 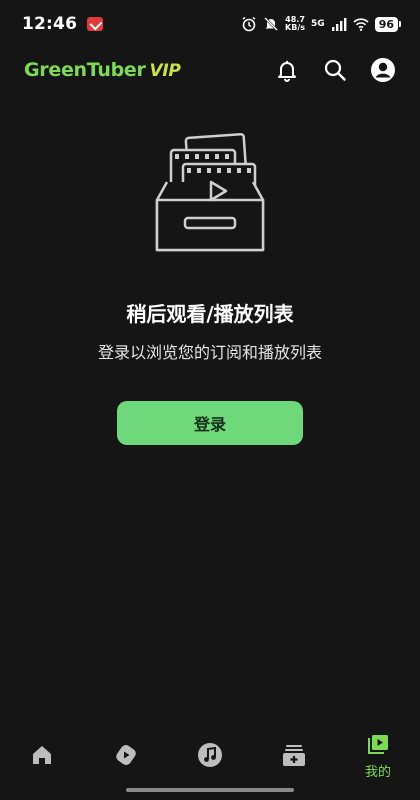 What do you see at coordinates (339, 24) in the screenshot?
I see `signal-icon` at bounding box center [339, 24].